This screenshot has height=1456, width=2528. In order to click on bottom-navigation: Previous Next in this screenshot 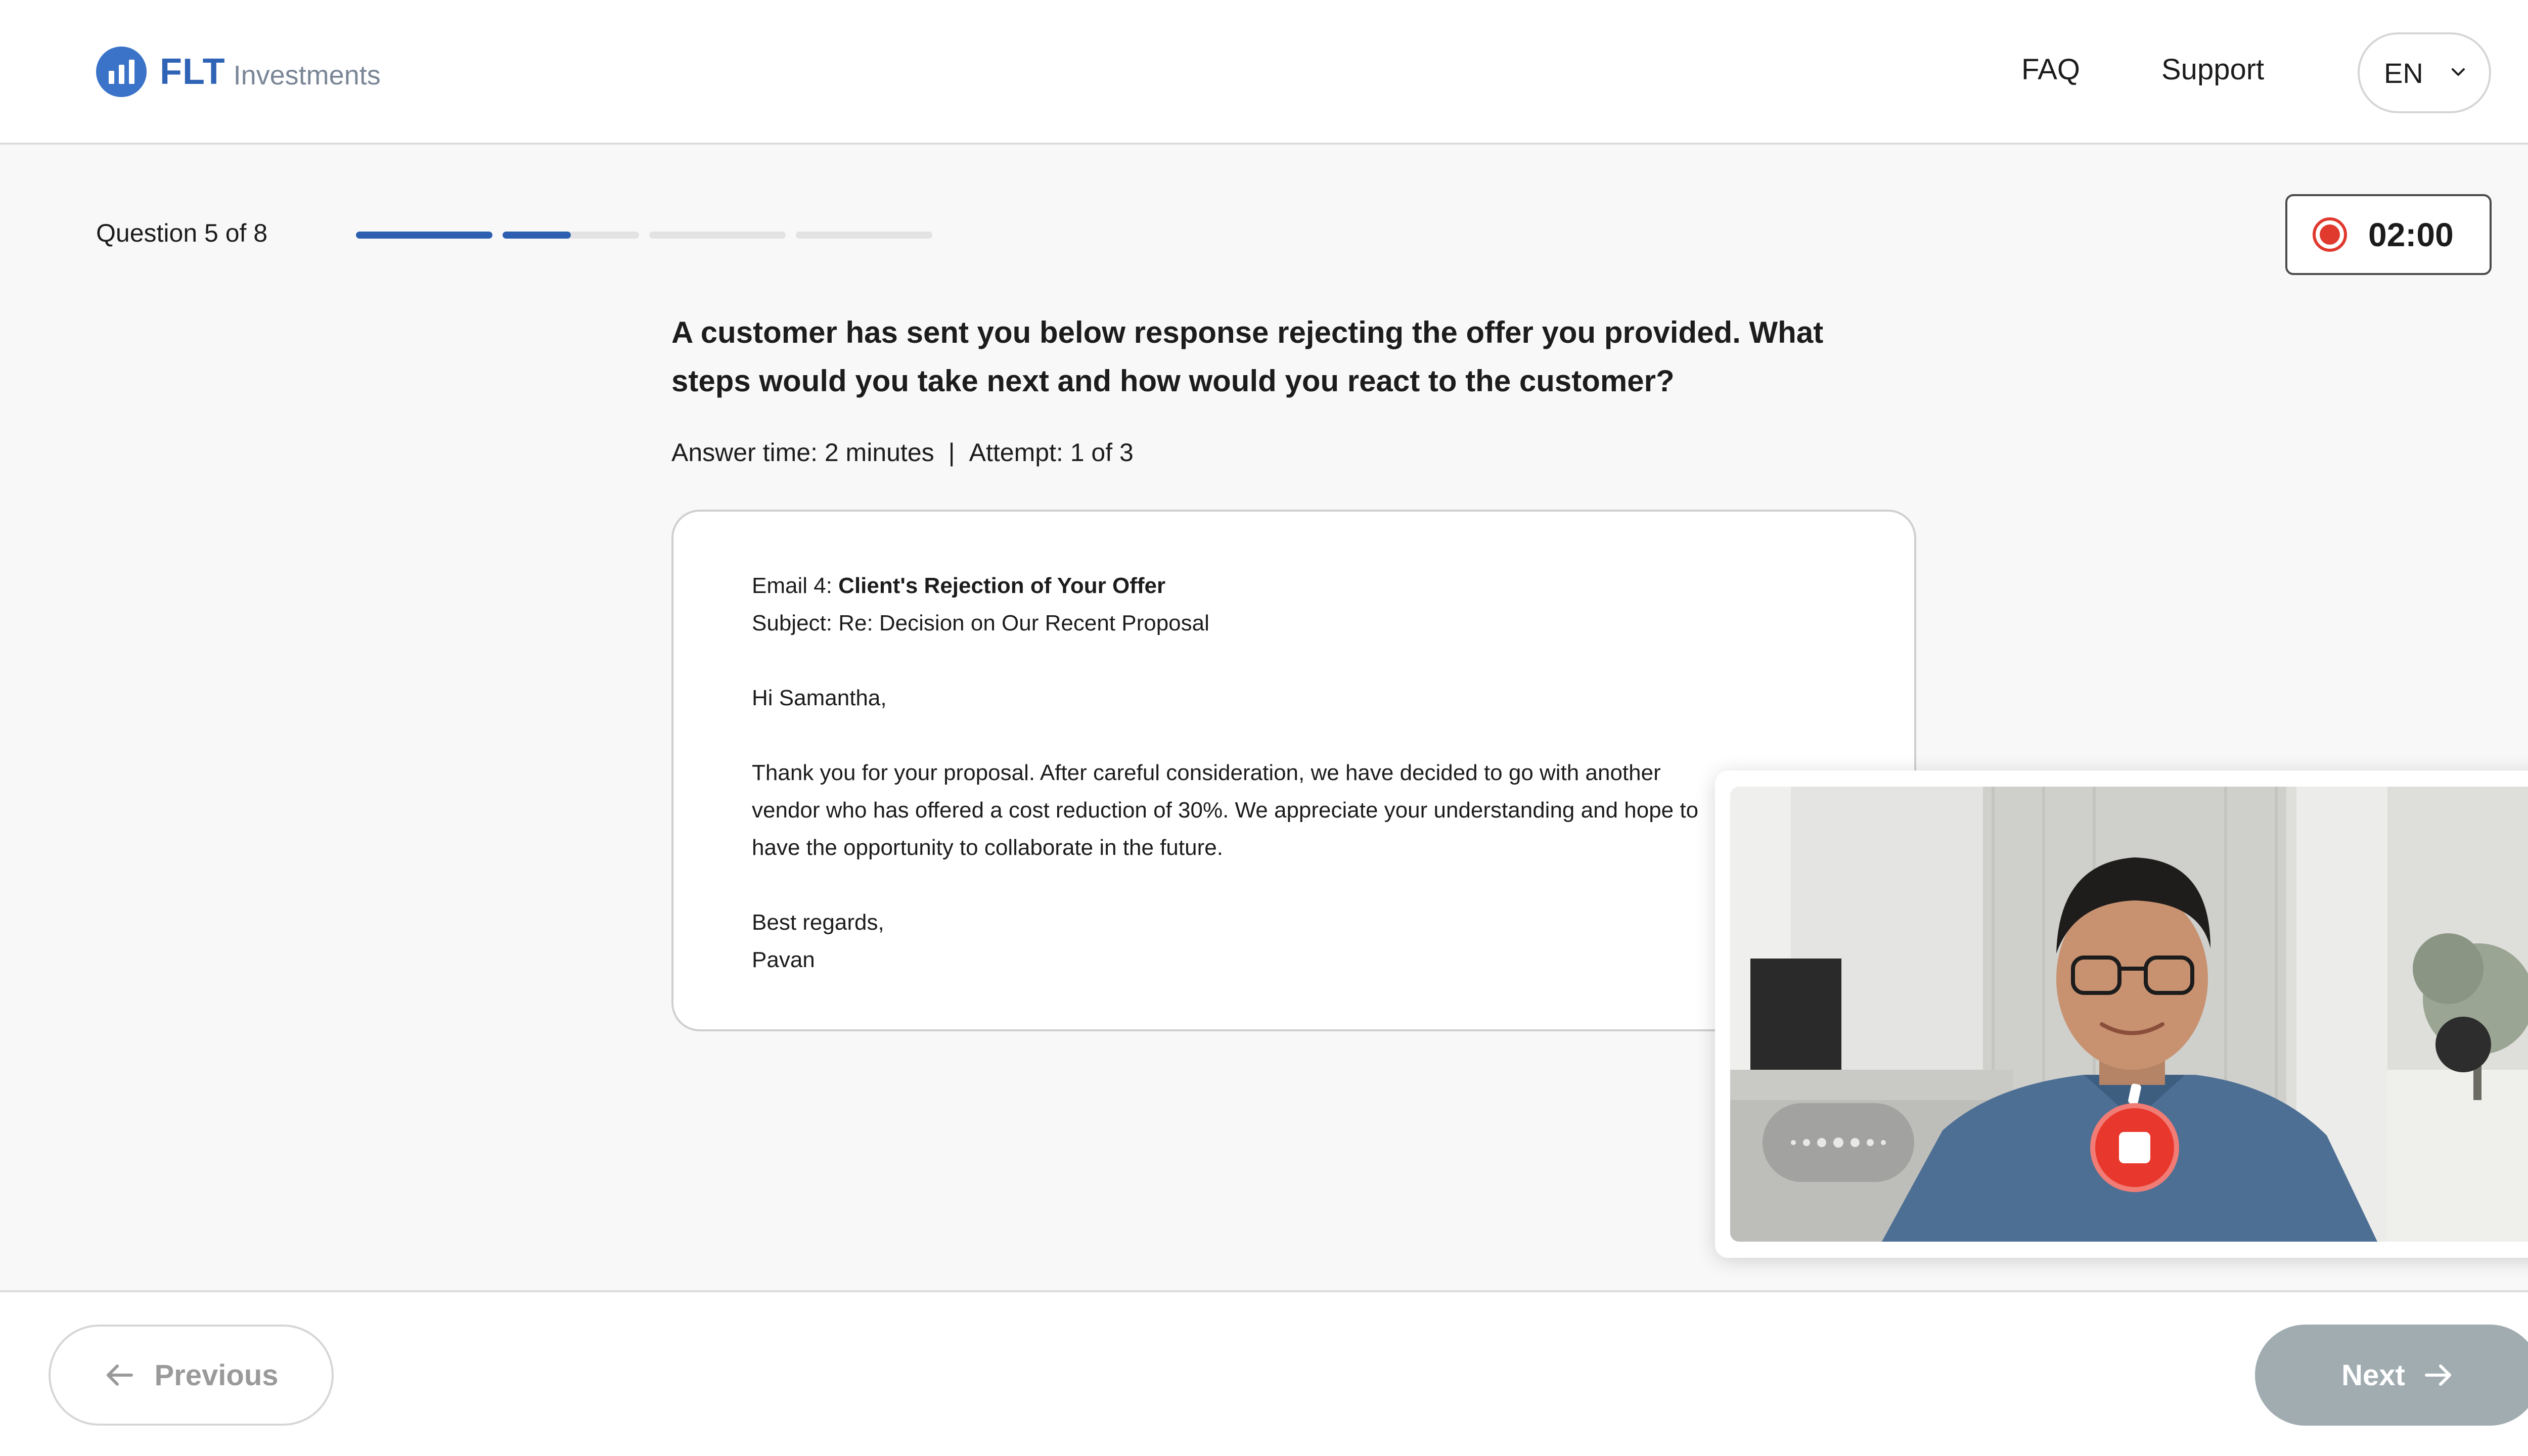, I will do `click(1264, 1373)`.